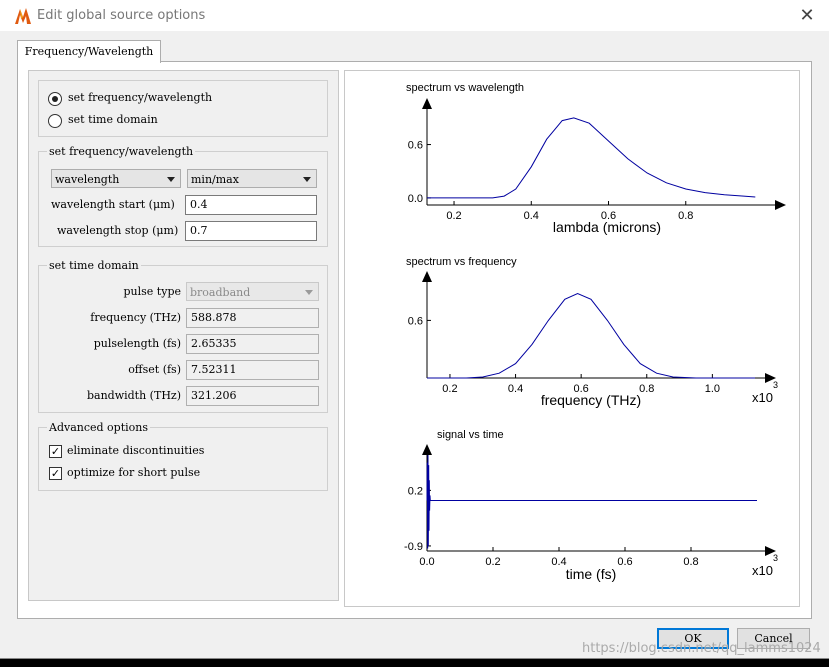 The width and height of the screenshot is (829, 667). I want to click on group-title: Advanced options, so click(99, 427).